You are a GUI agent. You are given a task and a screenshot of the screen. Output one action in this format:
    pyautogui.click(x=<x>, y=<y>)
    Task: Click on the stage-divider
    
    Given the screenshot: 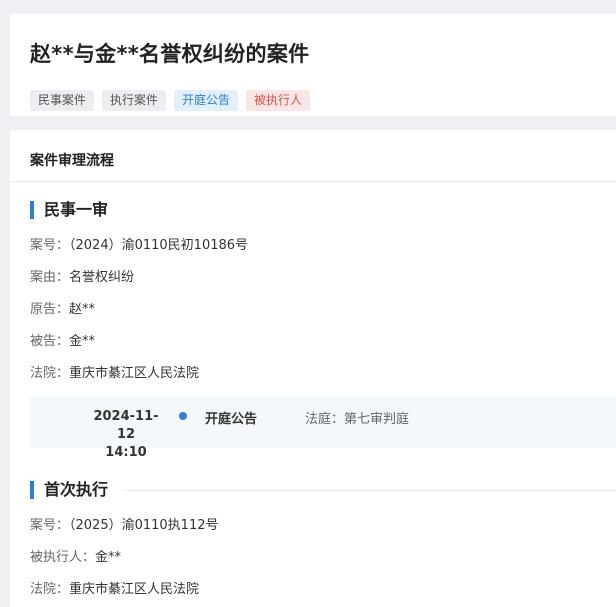 What is the action you would take?
    pyautogui.click(x=370, y=490)
    